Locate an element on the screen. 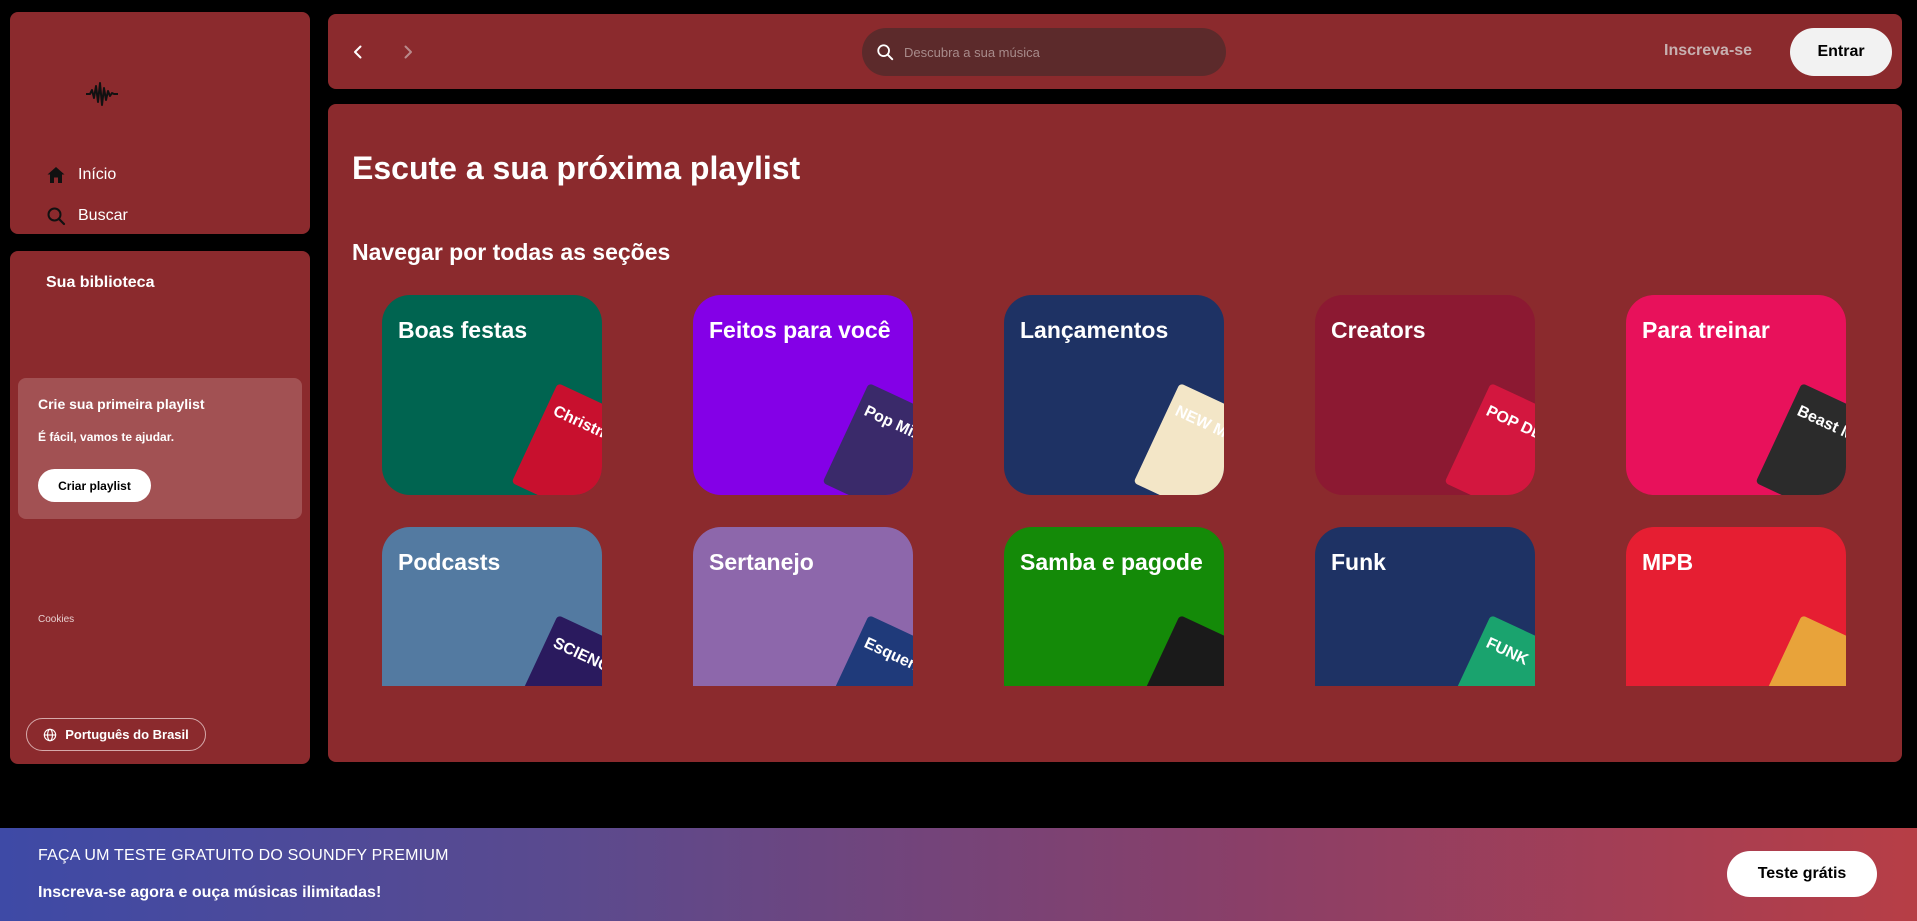 The height and width of the screenshot is (921, 1917). category-cover-image: Beast Mode is located at coordinates (1800, 439).